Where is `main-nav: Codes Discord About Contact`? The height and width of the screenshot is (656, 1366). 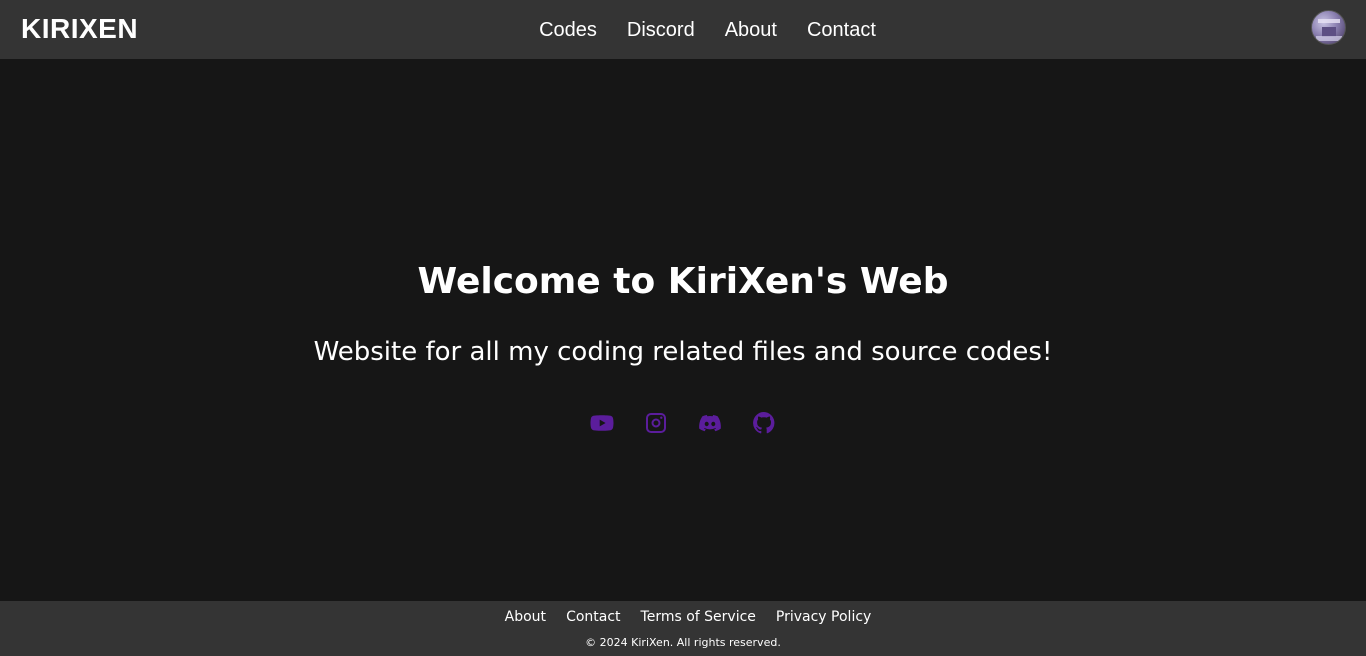 main-nav: Codes Discord About Contact is located at coordinates (683, 29).